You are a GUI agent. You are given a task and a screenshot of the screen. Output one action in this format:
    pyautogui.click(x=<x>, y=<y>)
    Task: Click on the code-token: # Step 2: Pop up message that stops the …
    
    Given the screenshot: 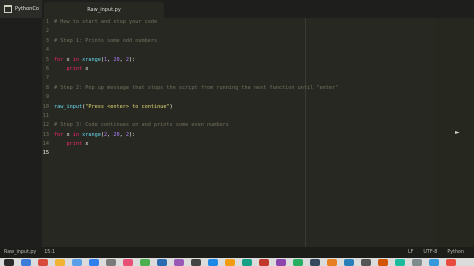 What is the action you would take?
    pyautogui.click(x=196, y=87)
    